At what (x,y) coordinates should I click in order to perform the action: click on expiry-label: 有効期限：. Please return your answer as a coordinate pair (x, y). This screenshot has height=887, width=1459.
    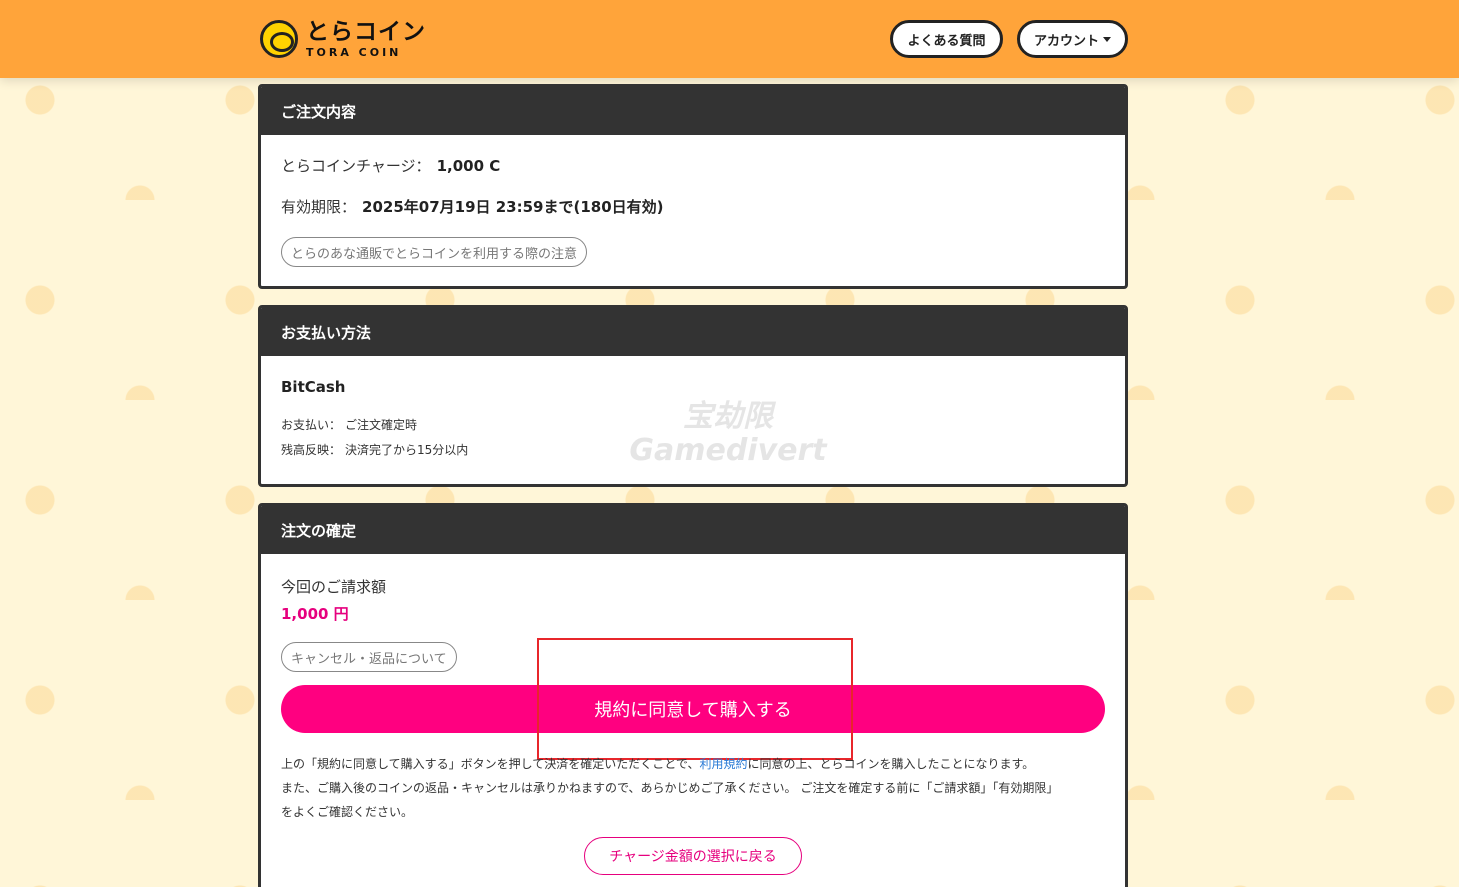
    Looking at the image, I should click on (319, 207).